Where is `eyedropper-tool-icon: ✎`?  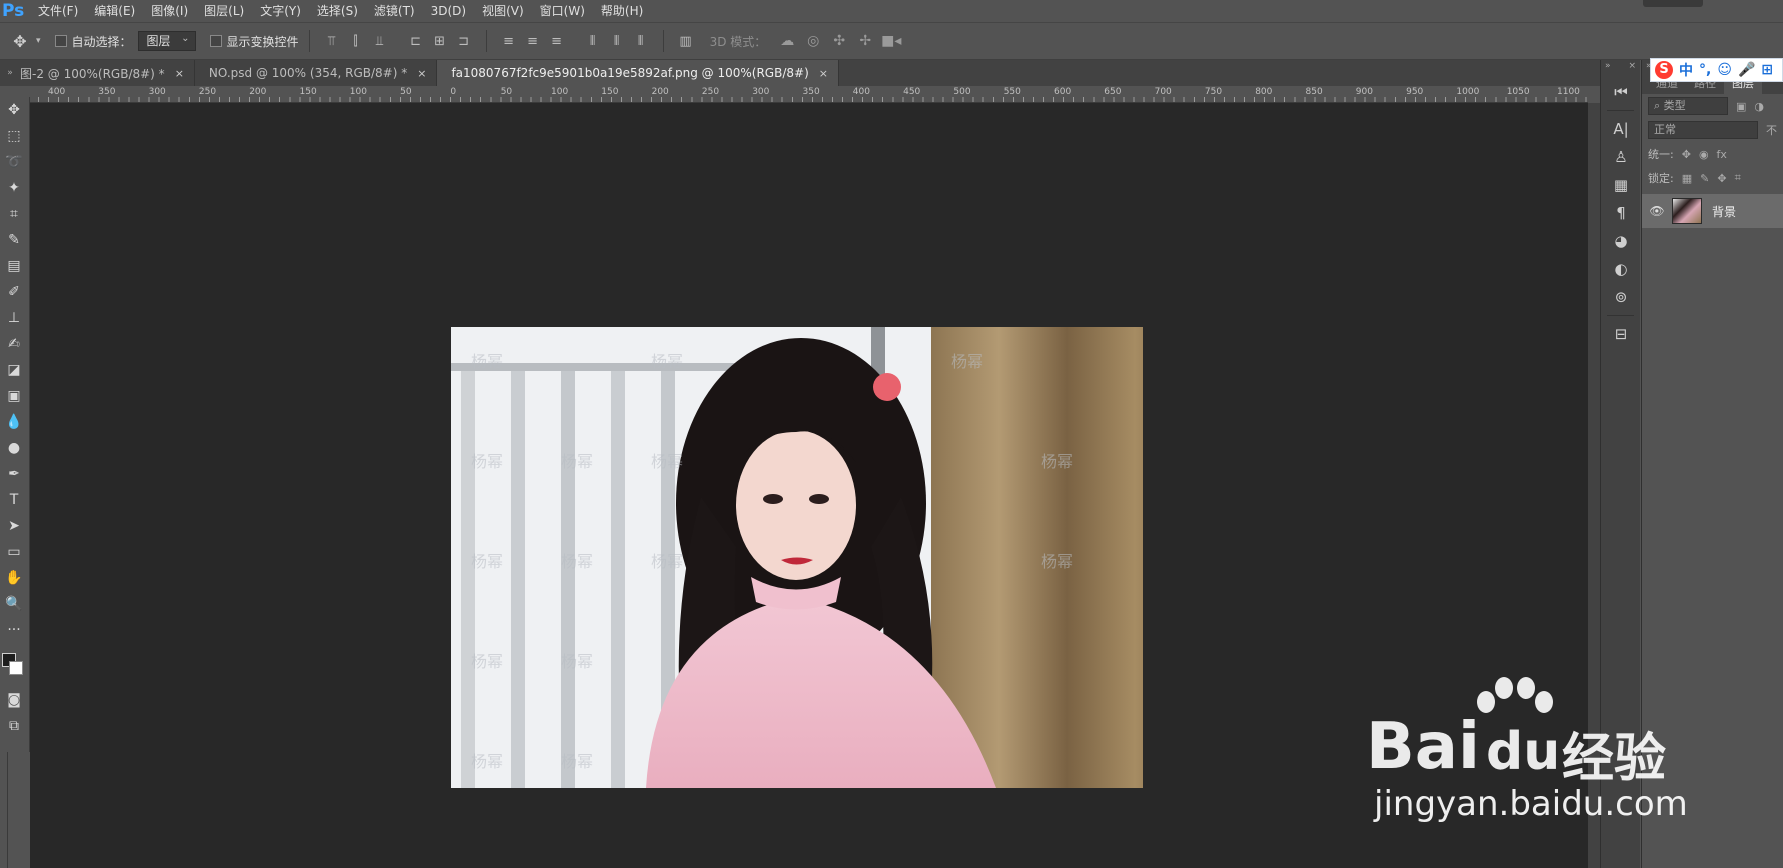 eyedropper-tool-icon: ✎ is located at coordinates (14, 240).